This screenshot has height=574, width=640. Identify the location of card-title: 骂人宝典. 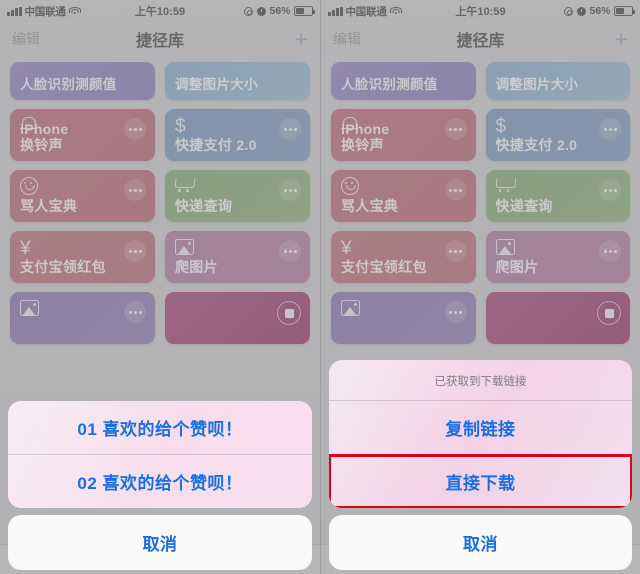
(49, 205).